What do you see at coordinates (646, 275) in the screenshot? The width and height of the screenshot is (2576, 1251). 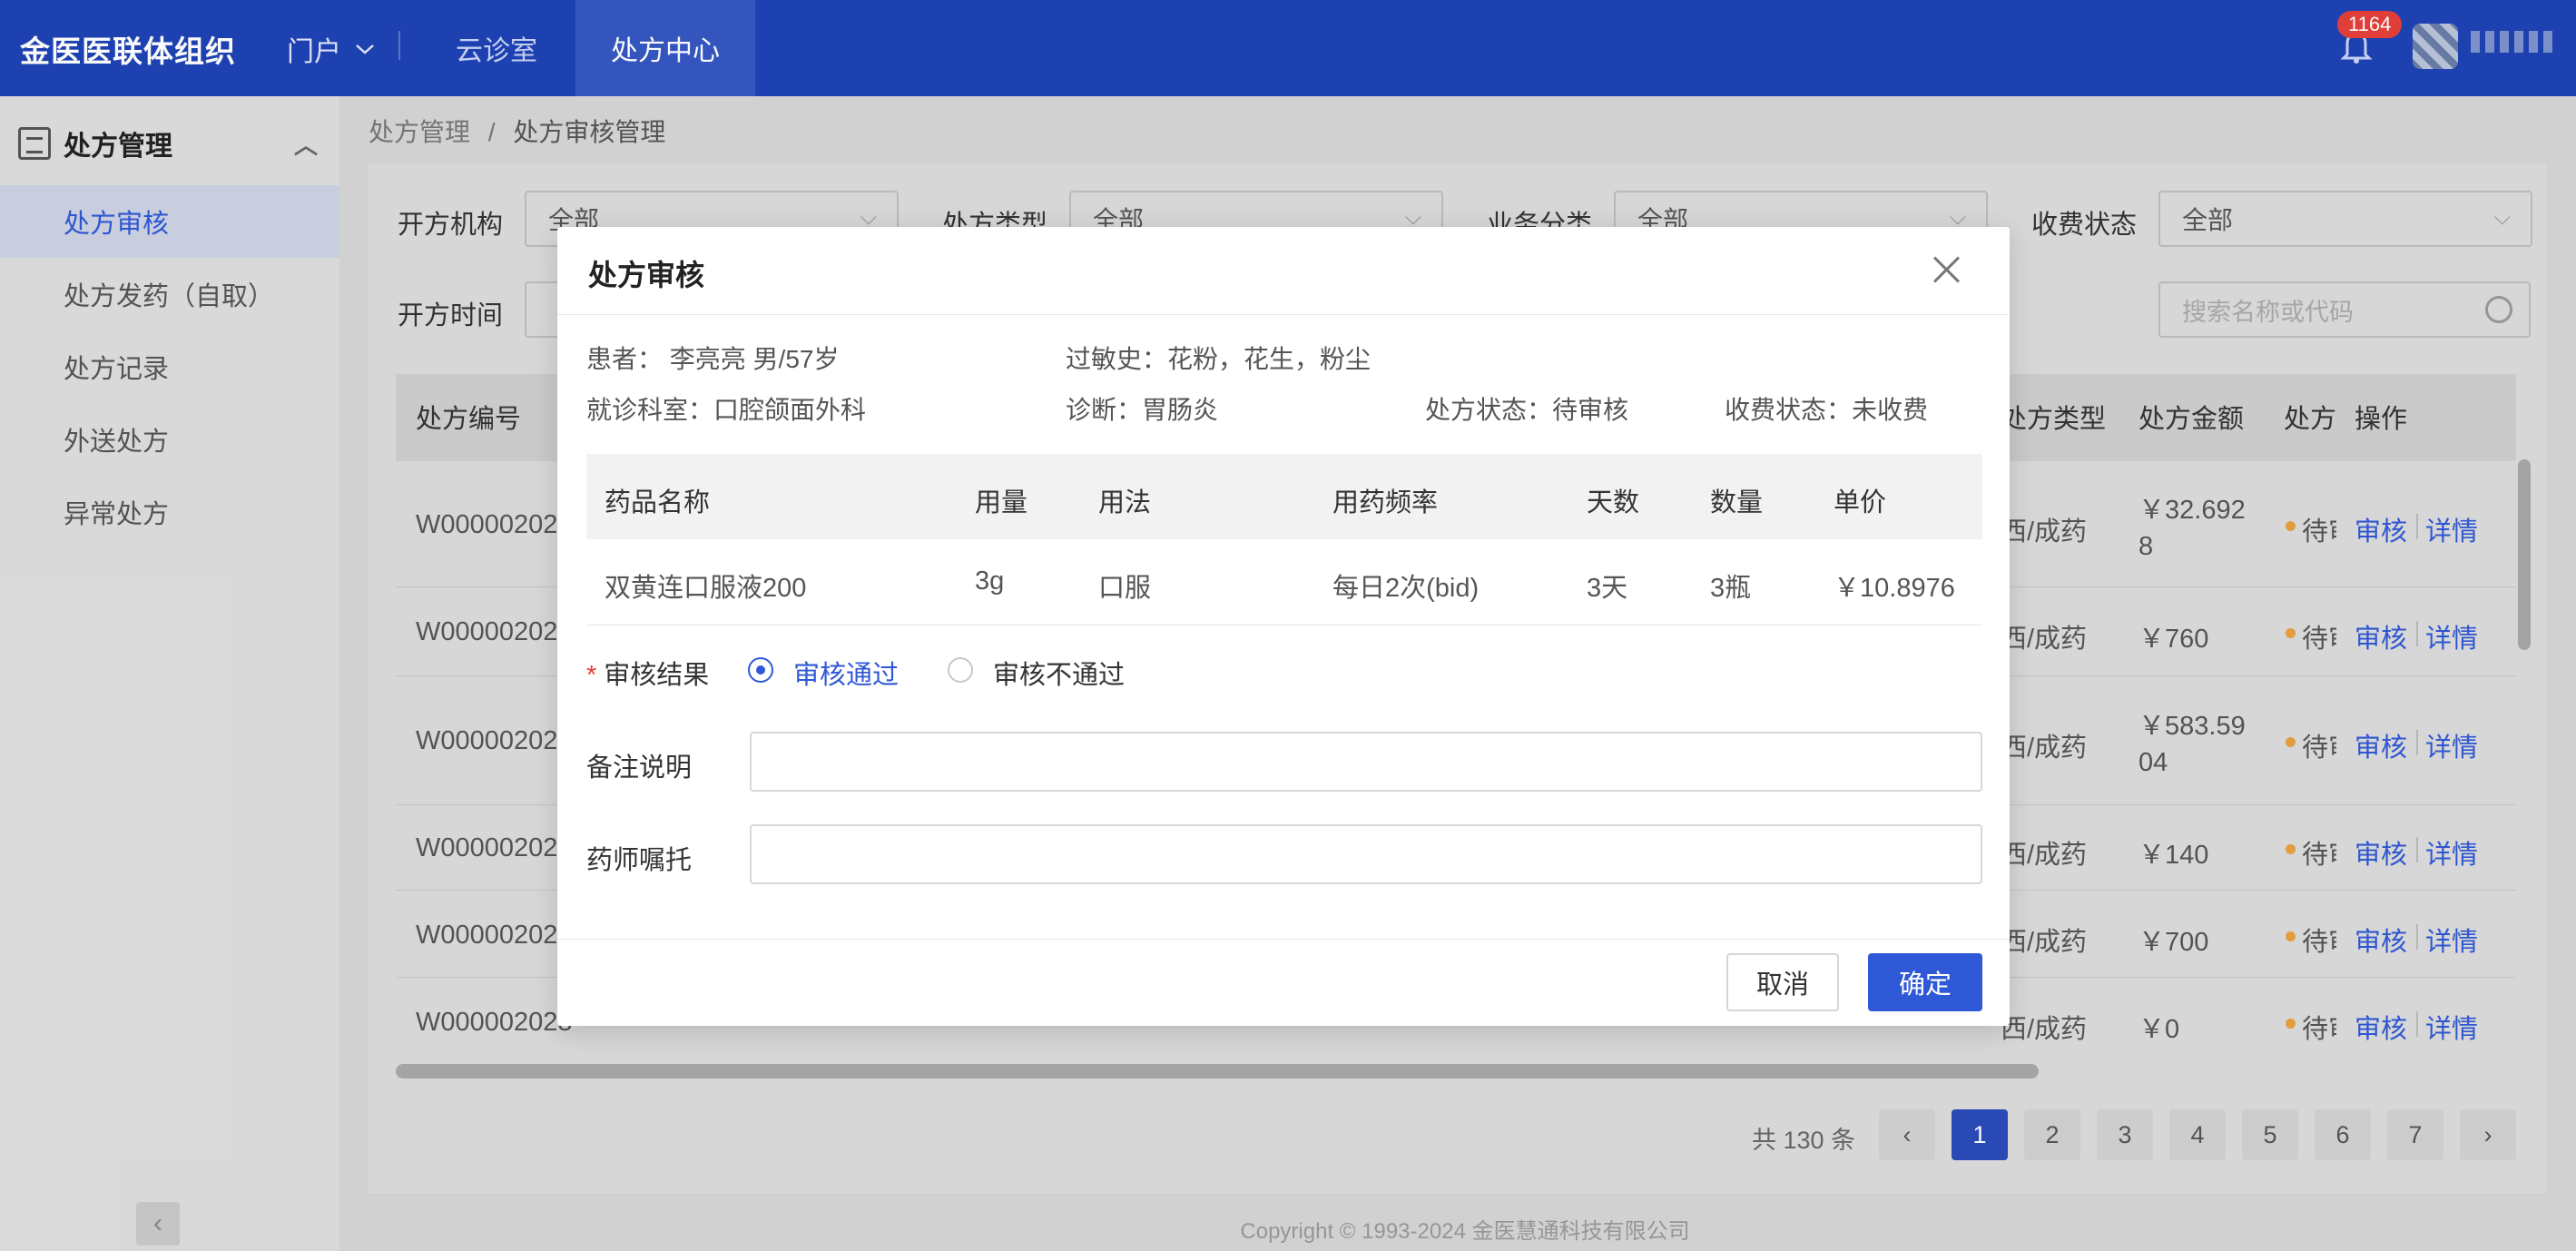 I see `dialog-title: 处方审核` at bounding box center [646, 275].